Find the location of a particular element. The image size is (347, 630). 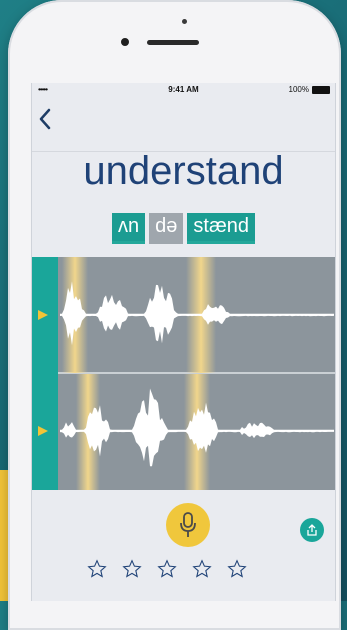

battery-status: 100% is located at coordinates (309, 89).